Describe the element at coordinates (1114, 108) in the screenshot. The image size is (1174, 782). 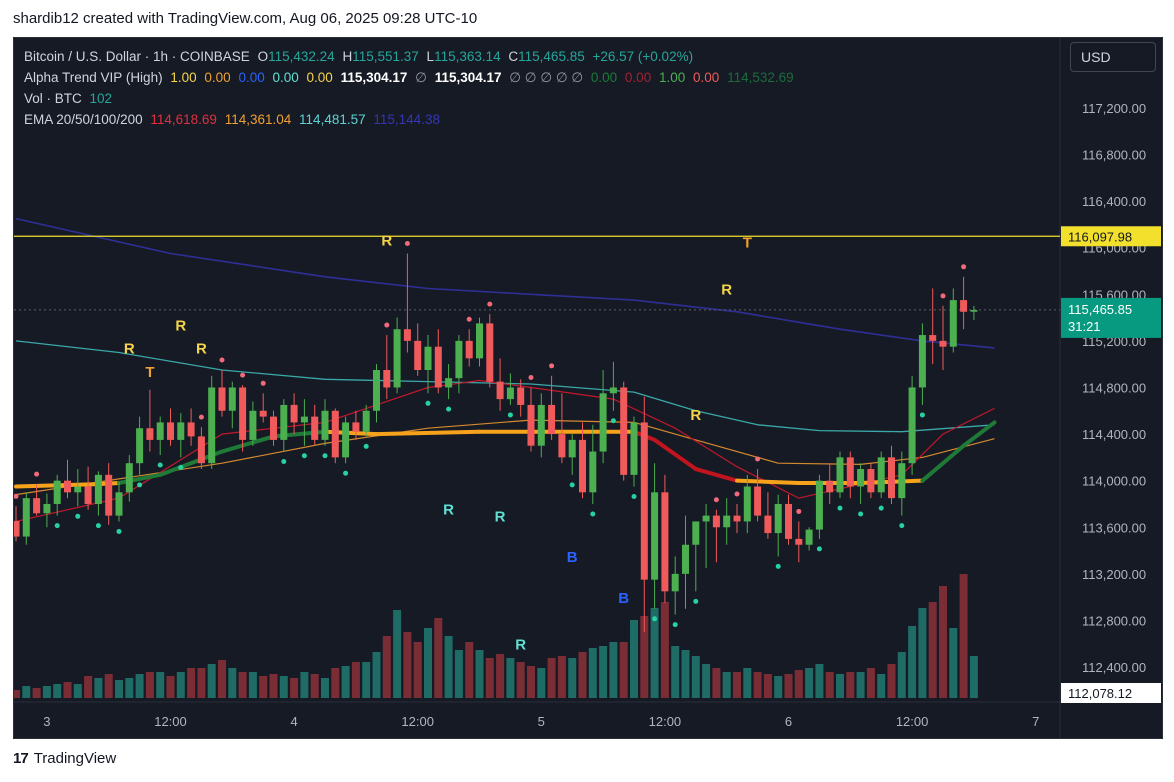
I see `price-tick-label: 117,200.00` at that location.